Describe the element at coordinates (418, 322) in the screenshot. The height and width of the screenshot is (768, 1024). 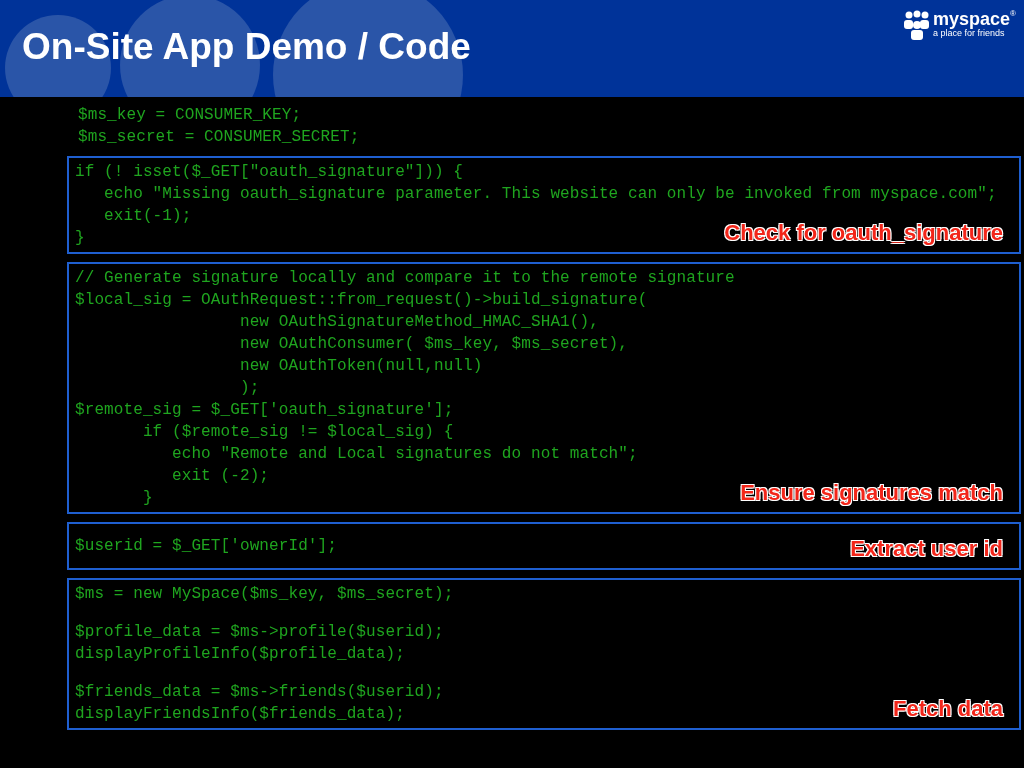
I see `code-line: new OAuthSignatureMethod_HMAC_SHA1(),` at that location.